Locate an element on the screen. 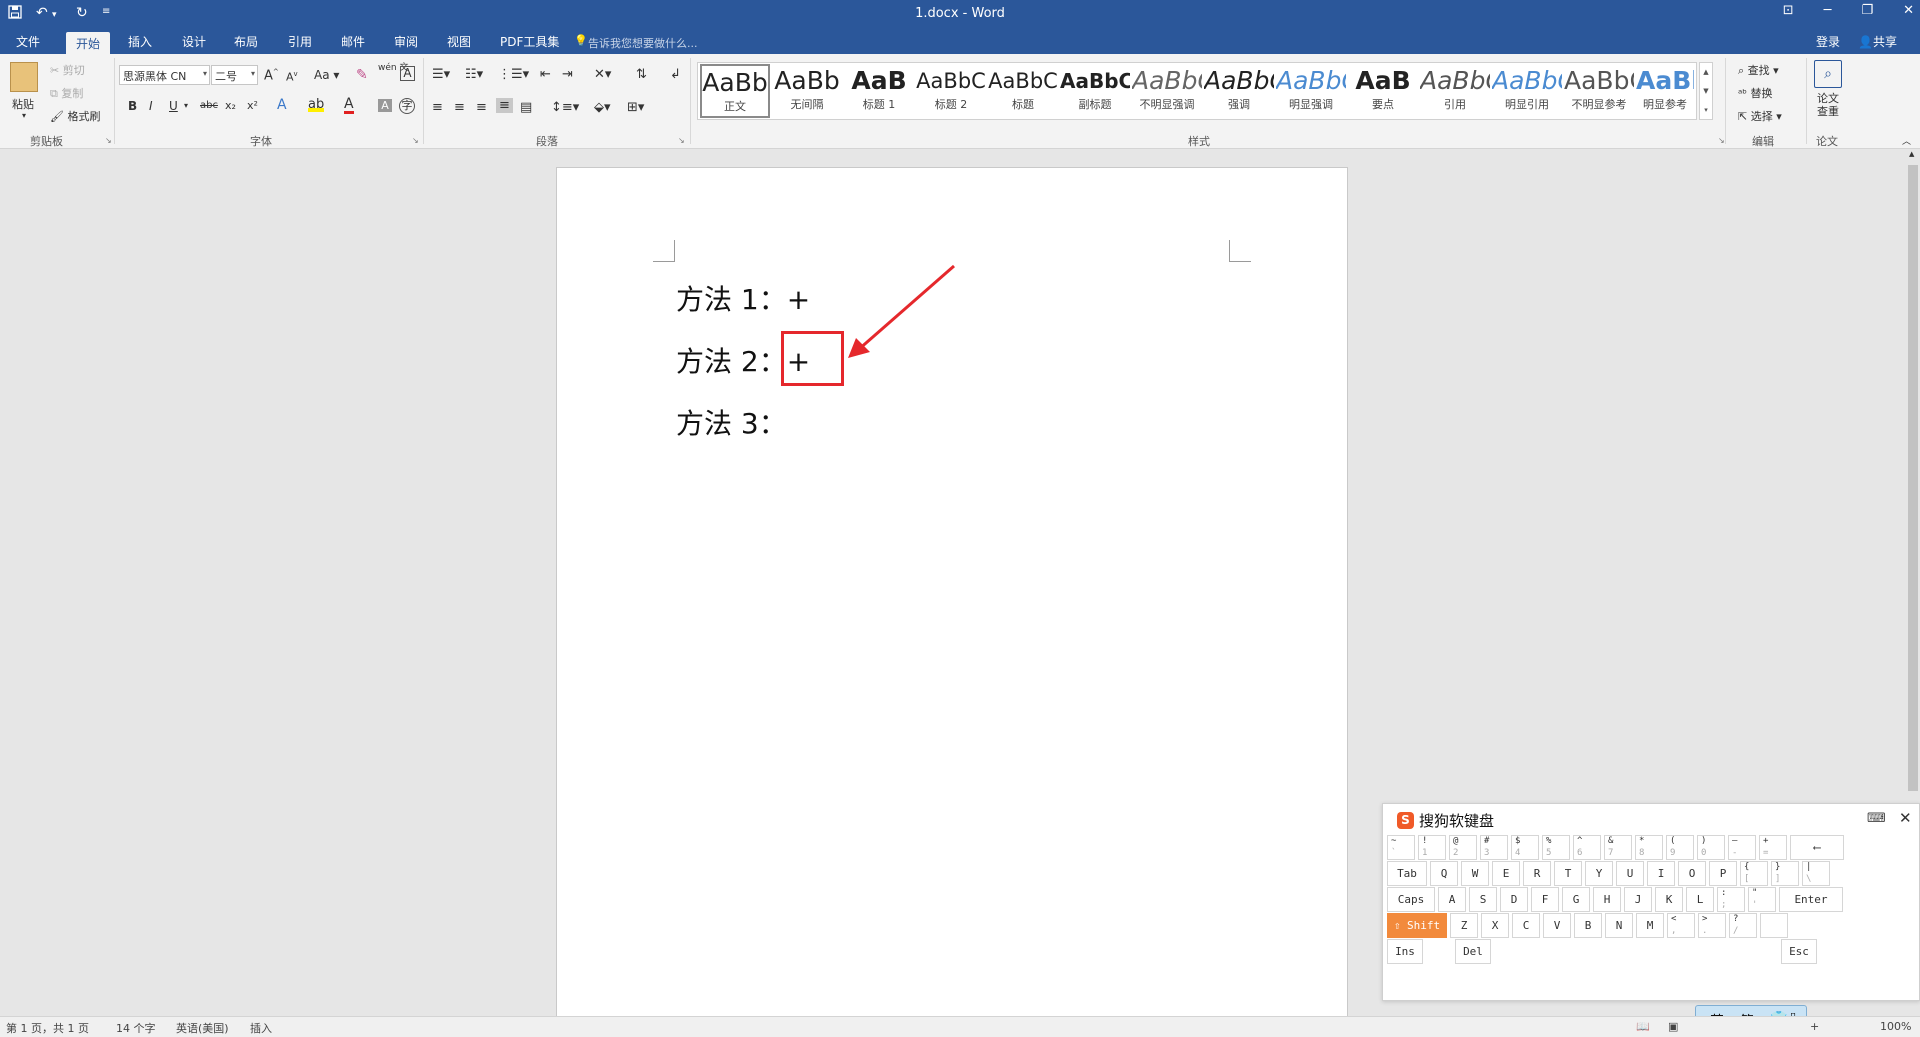  key-symbol: :; is located at coordinates (1731, 899).